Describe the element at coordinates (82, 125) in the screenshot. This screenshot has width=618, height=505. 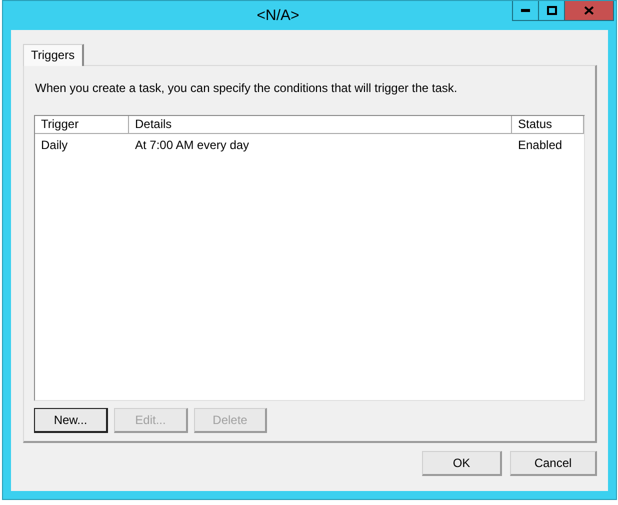
I see `column-header: Trigger` at that location.